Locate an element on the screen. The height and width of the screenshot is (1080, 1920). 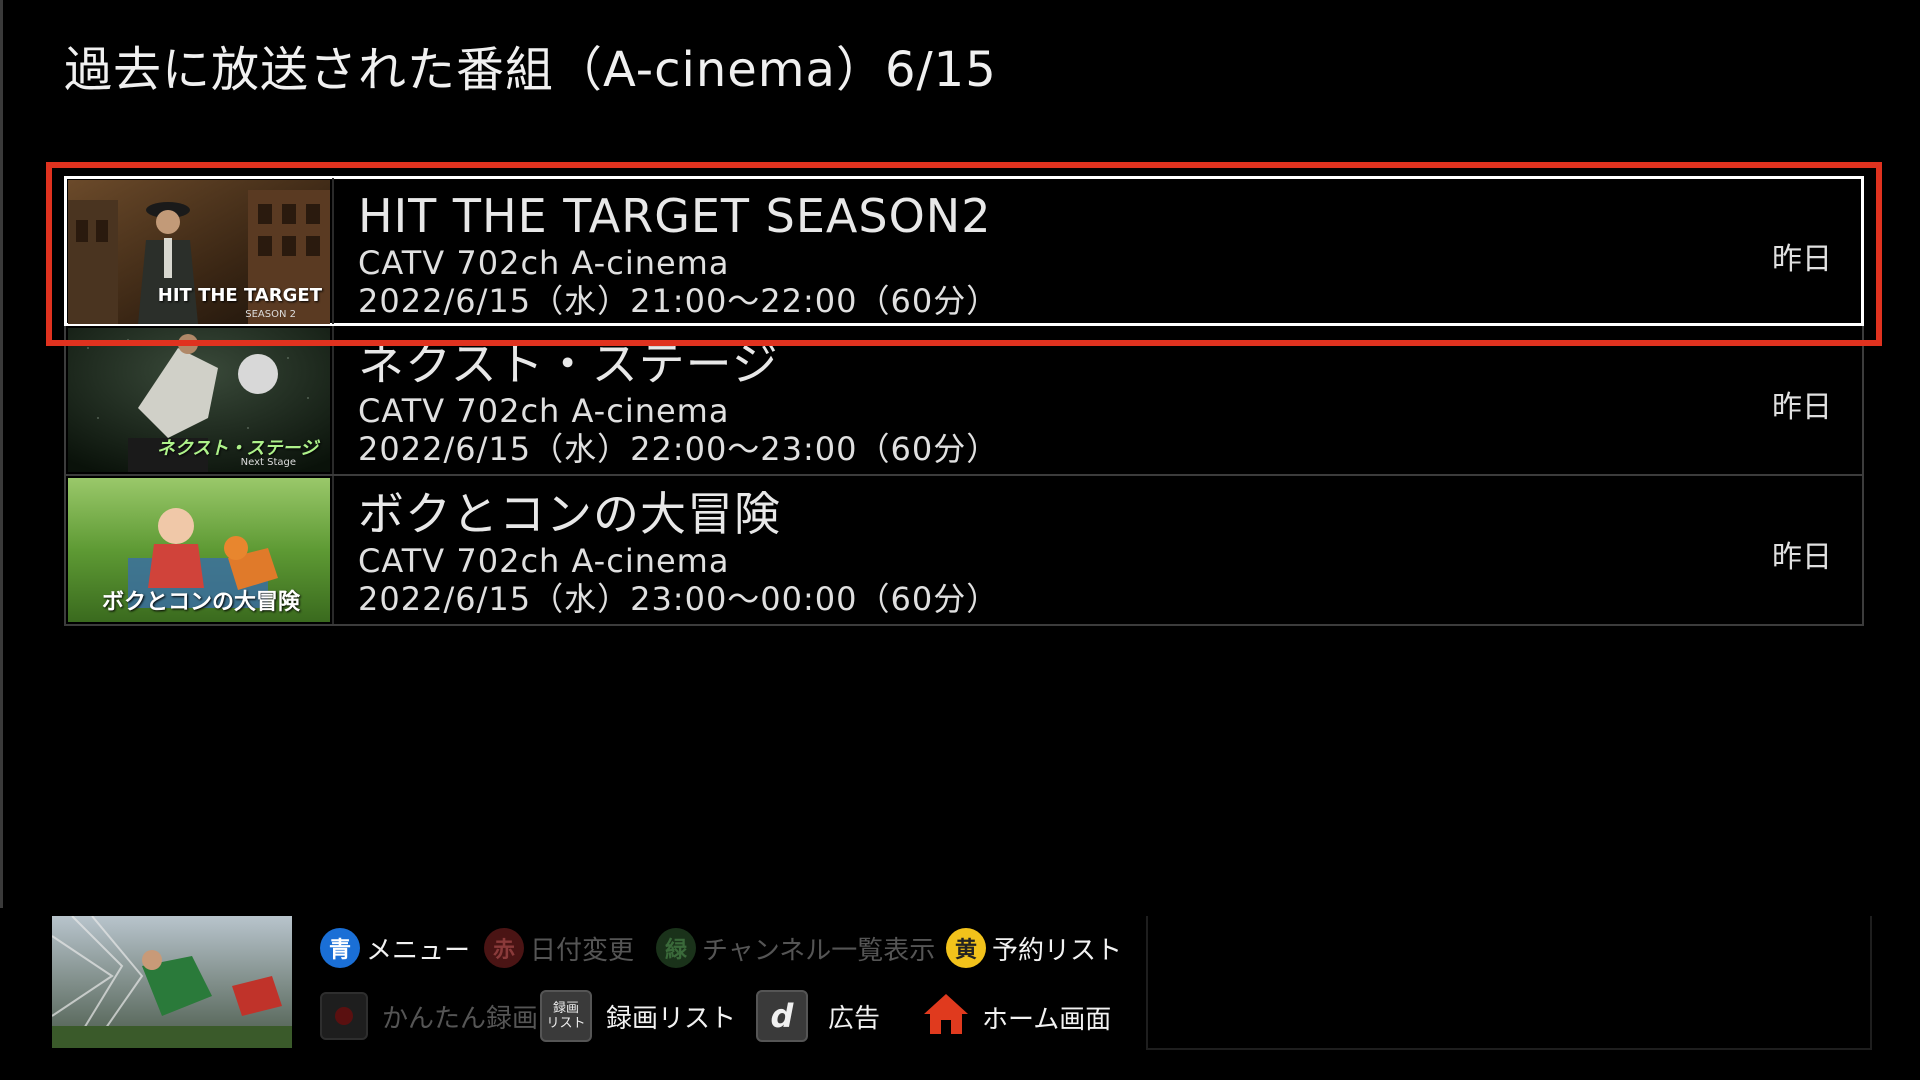
footer-info-panel is located at coordinates (1509, 983).